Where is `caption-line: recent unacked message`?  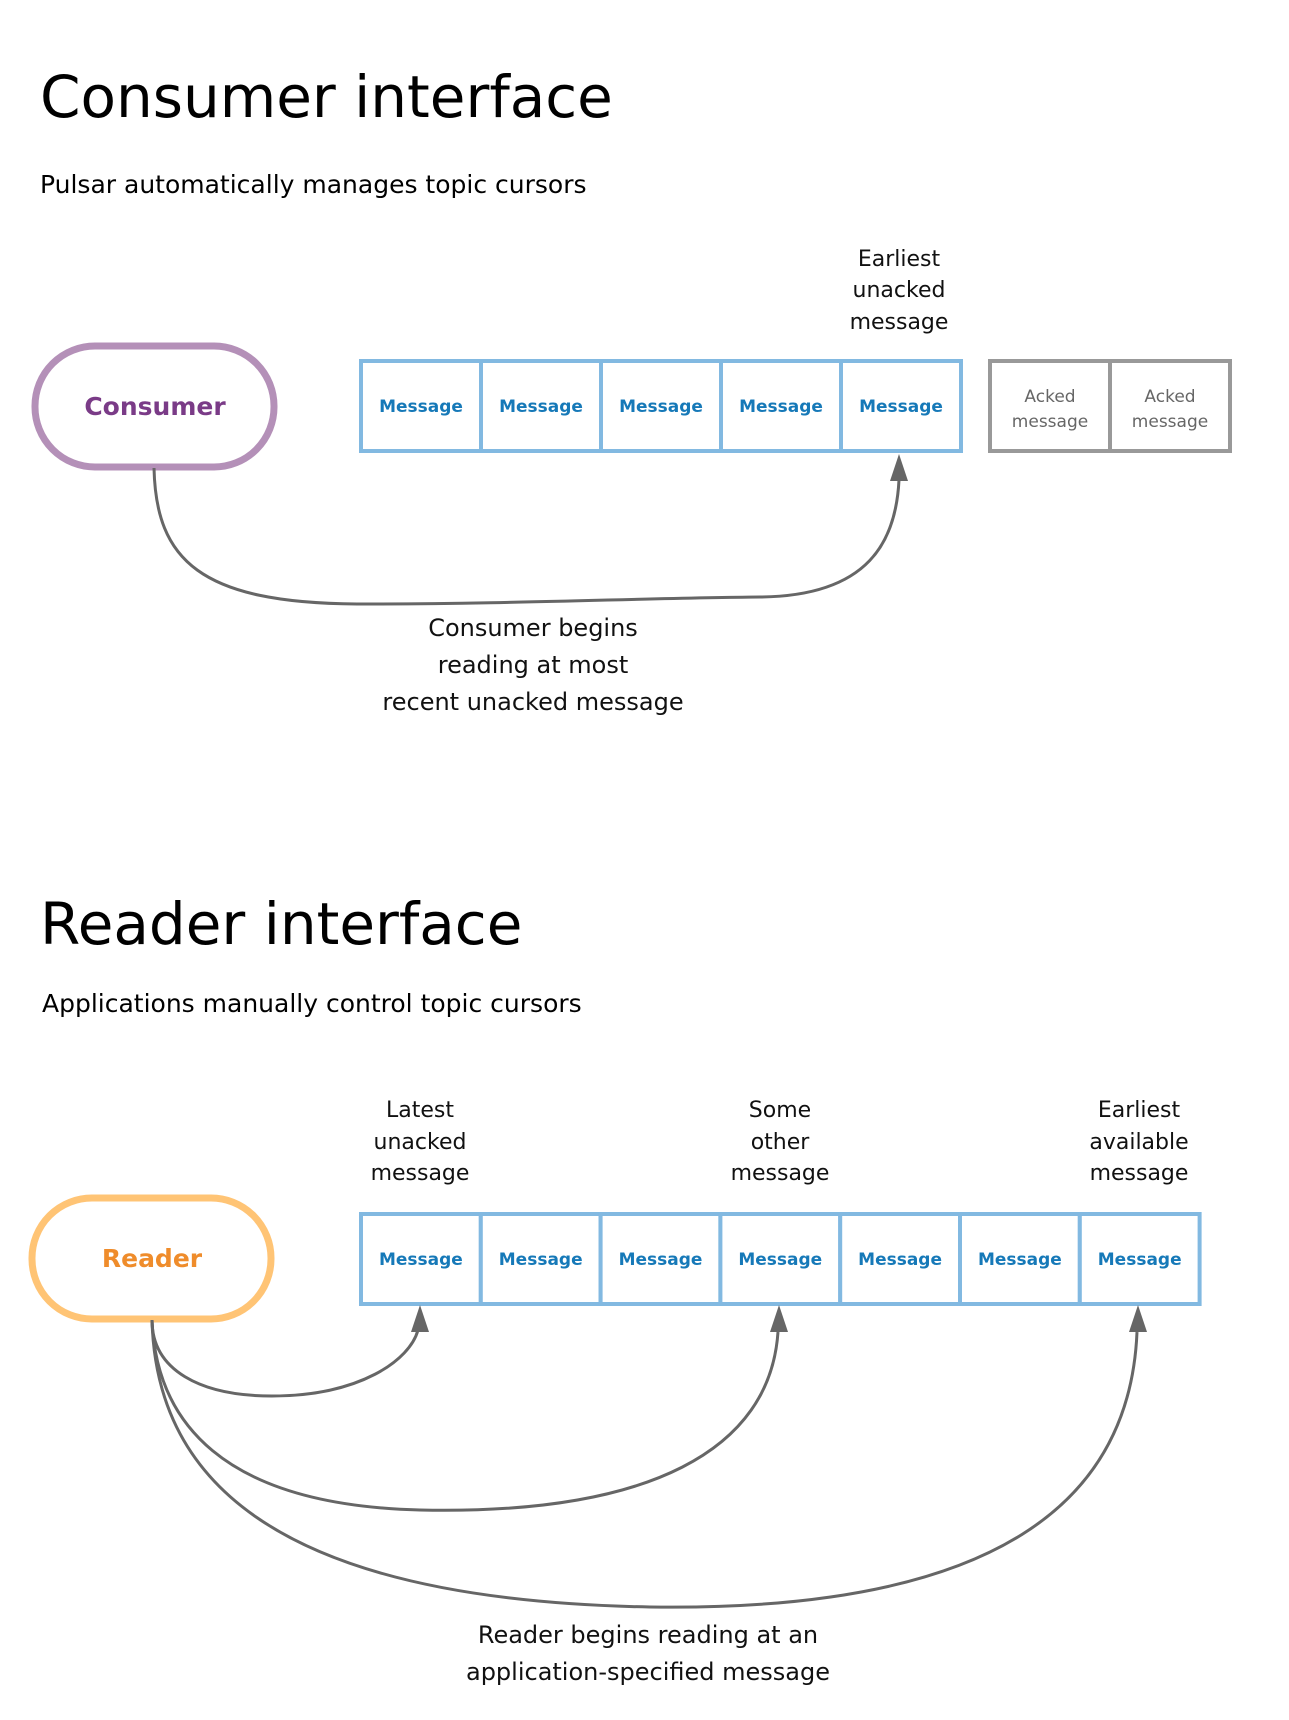 caption-line: recent unacked message is located at coordinates (532, 702).